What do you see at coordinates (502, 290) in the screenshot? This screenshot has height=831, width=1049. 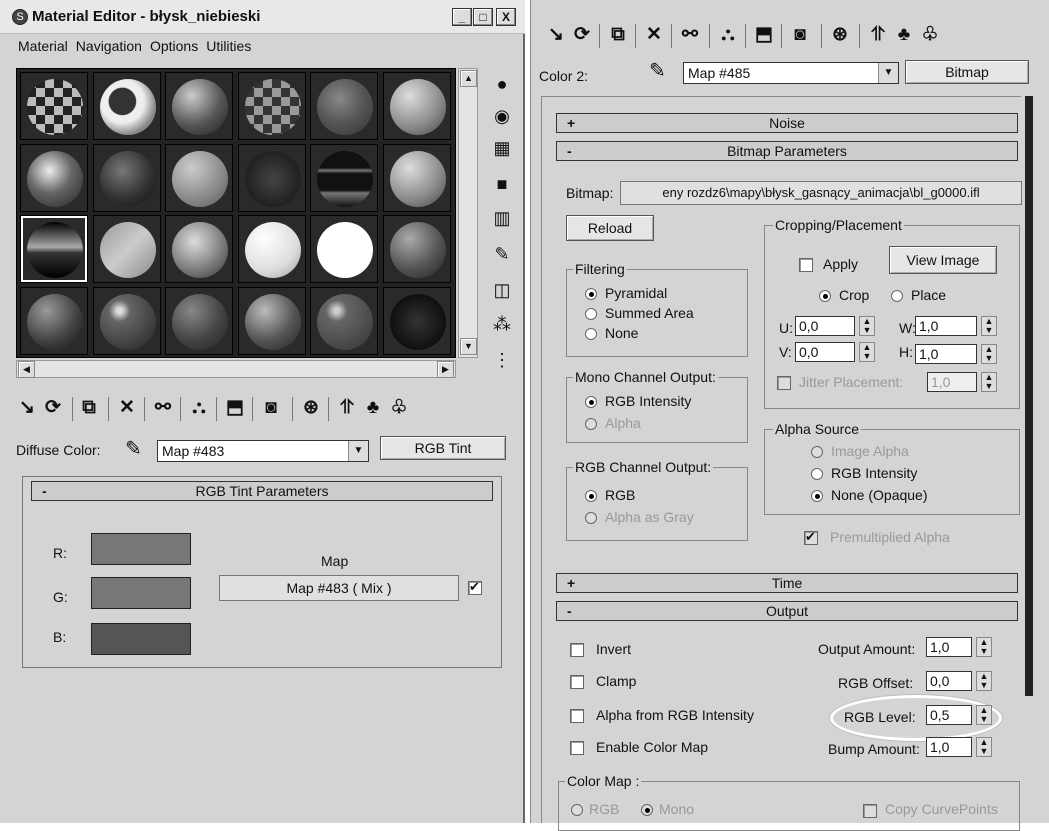 I see `options-icon: ◫` at bounding box center [502, 290].